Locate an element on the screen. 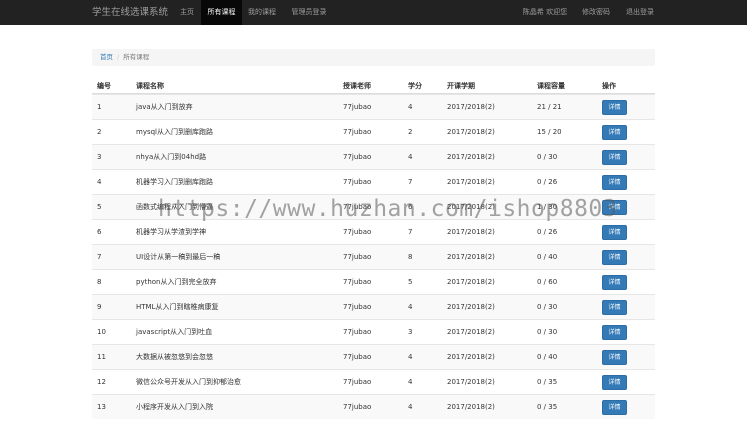 The width and height of the screenshot is (747, 422). cell-credit: 7 is located at coordinates (410, 182).